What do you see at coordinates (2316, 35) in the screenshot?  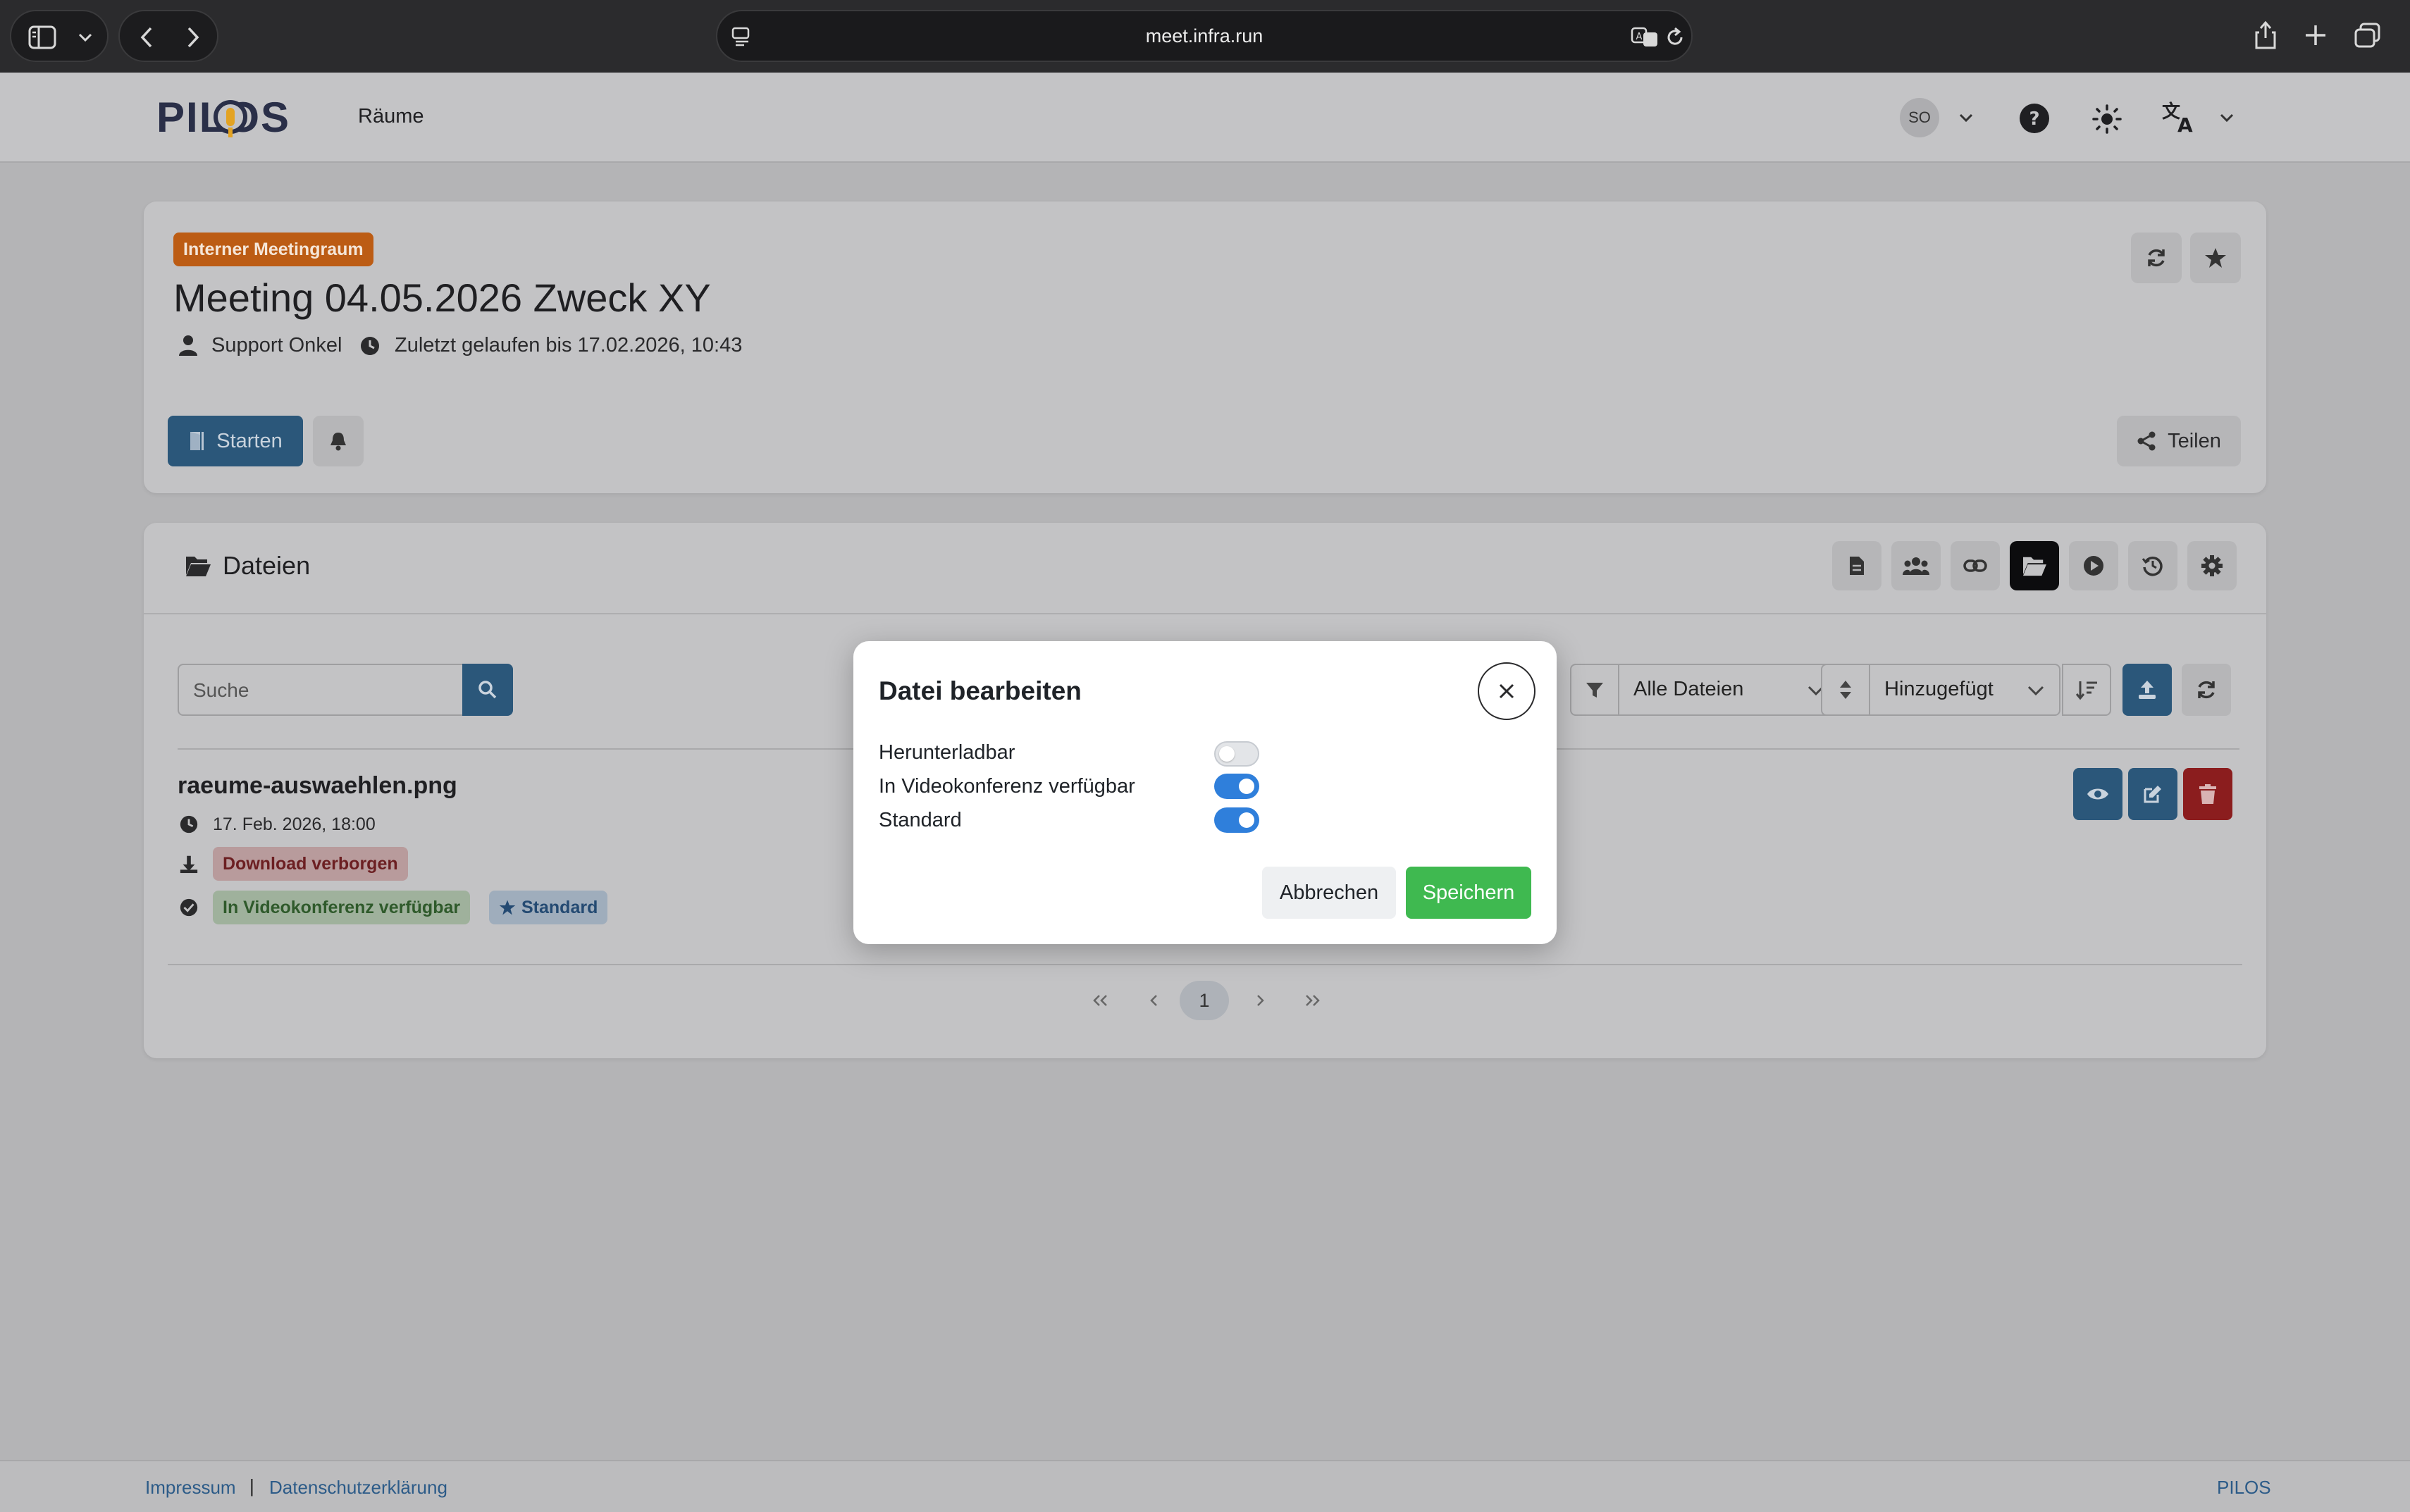 I see `new-tab-icon` at bounding box center [2316, 35].